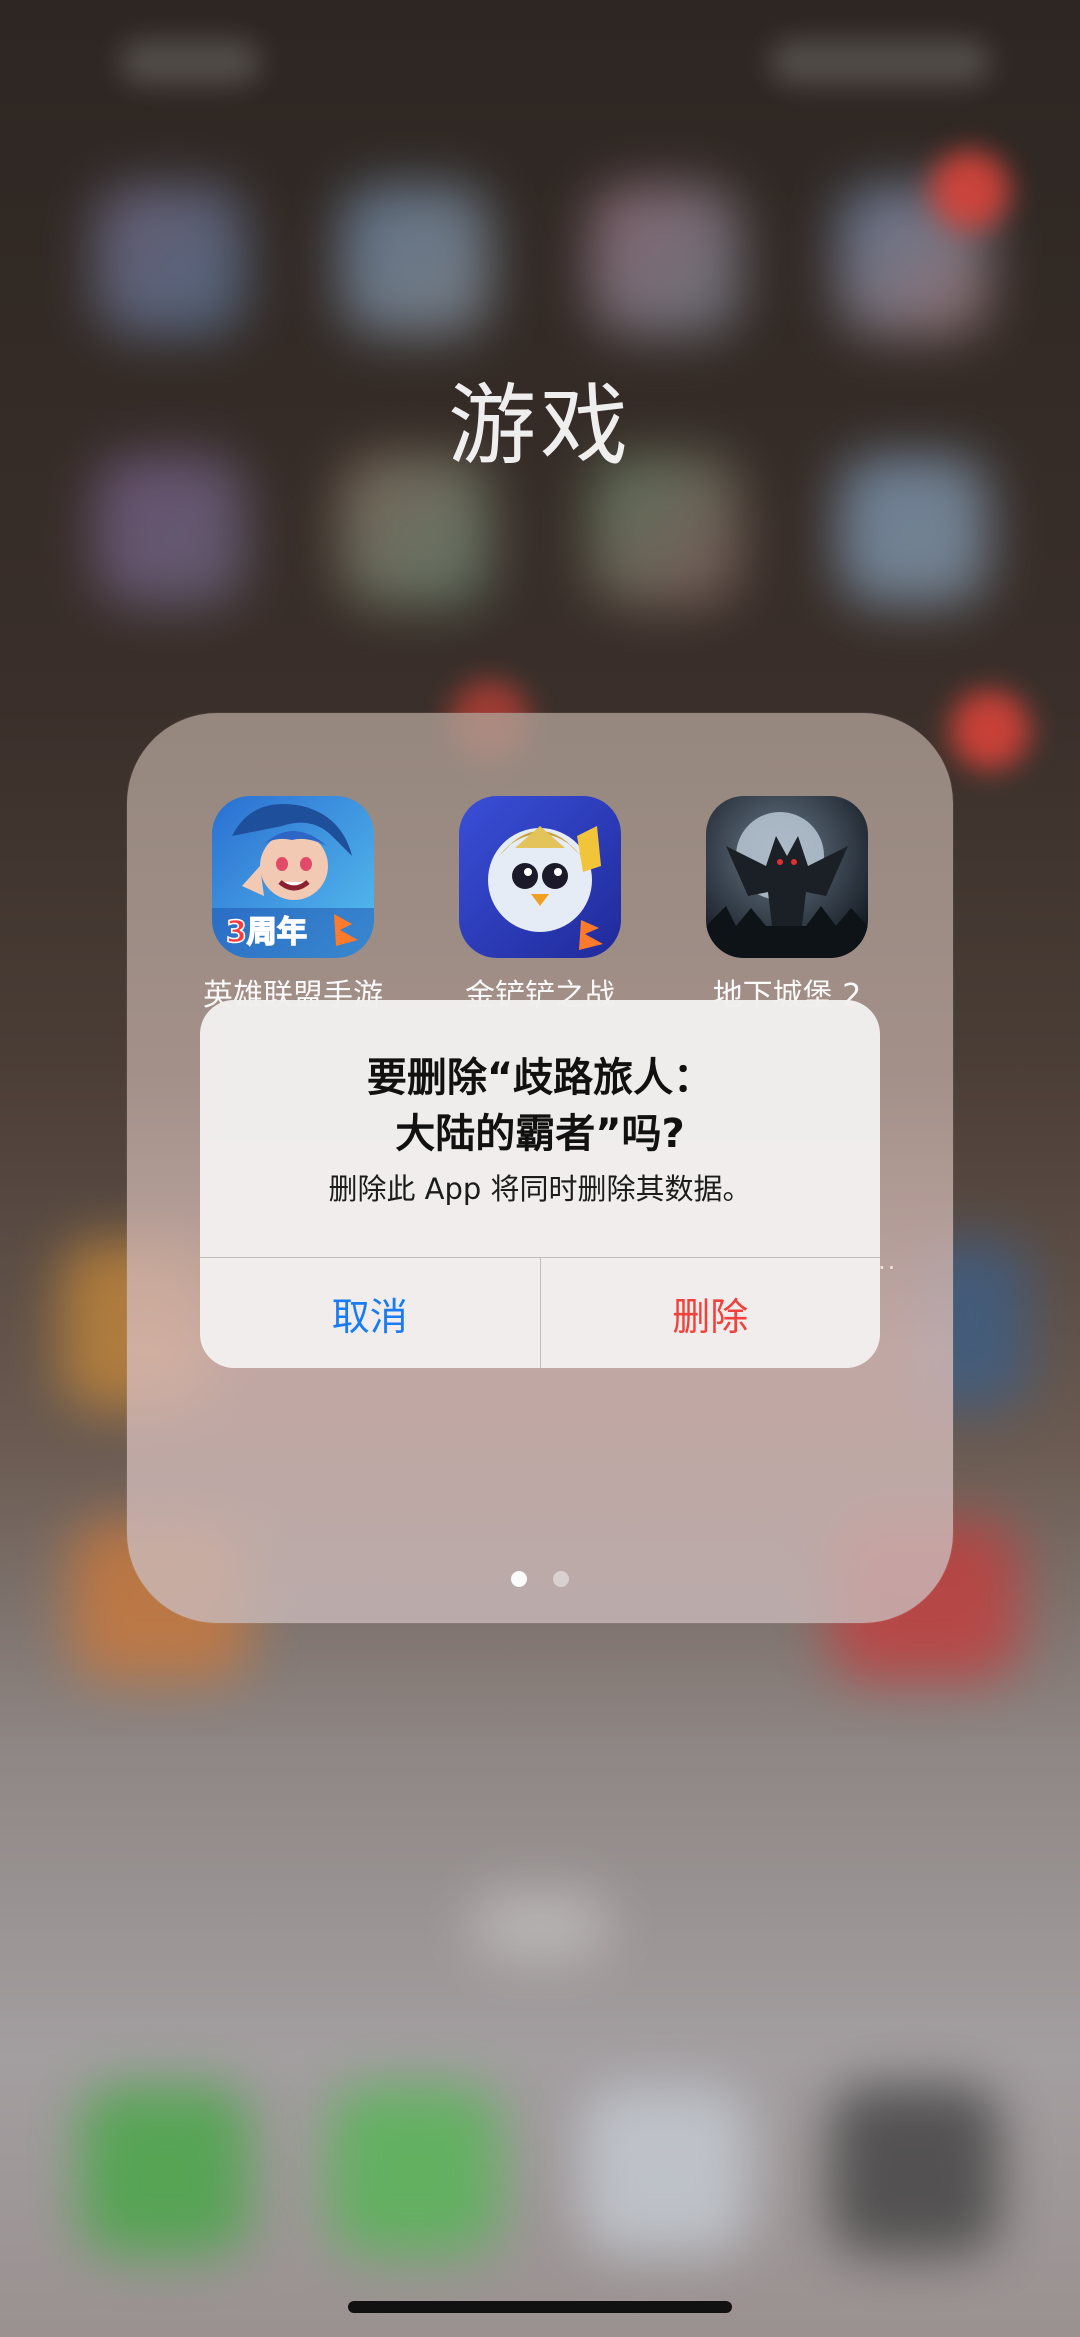  Describe the element at coordinates (540, 1134) in the screenshot. I see `alert-title-line-2: 大陆的霸者”吗?` at that location.